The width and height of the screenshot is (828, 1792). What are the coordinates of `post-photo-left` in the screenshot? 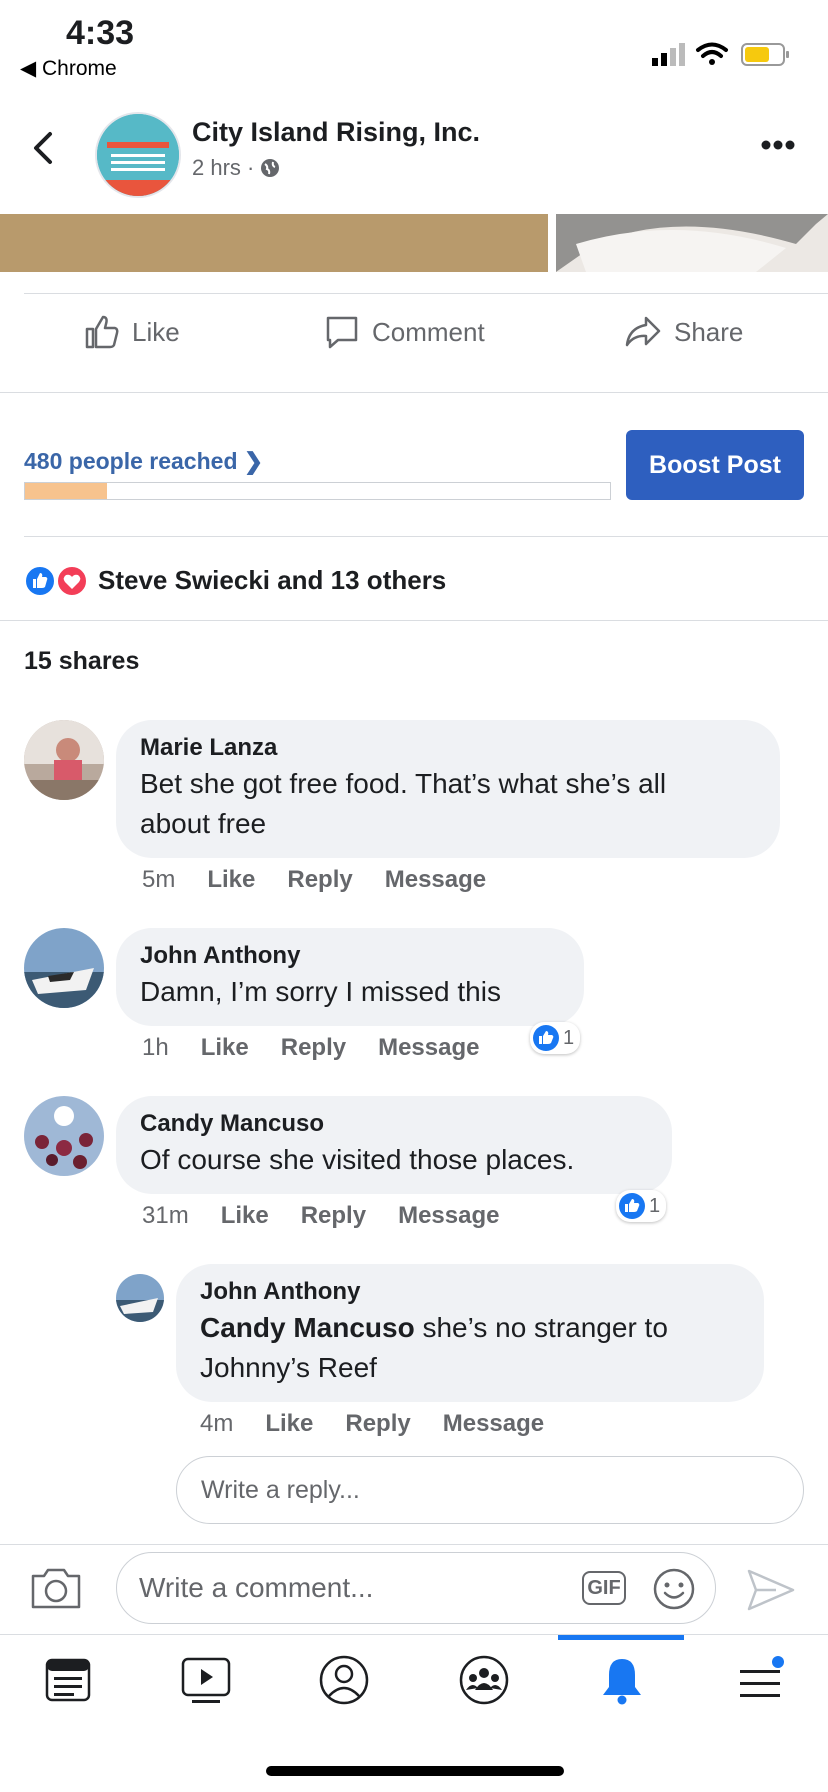 It's located at (274, 243).